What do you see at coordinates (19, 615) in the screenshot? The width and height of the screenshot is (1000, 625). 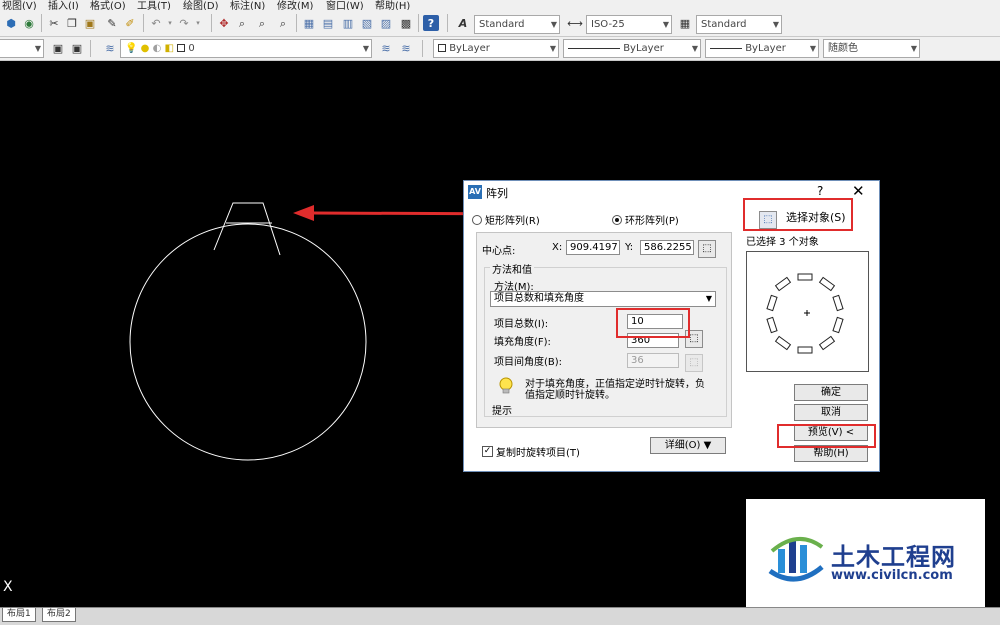 I see `tab-layout1: 布局1` at bounding box center [19, 615].